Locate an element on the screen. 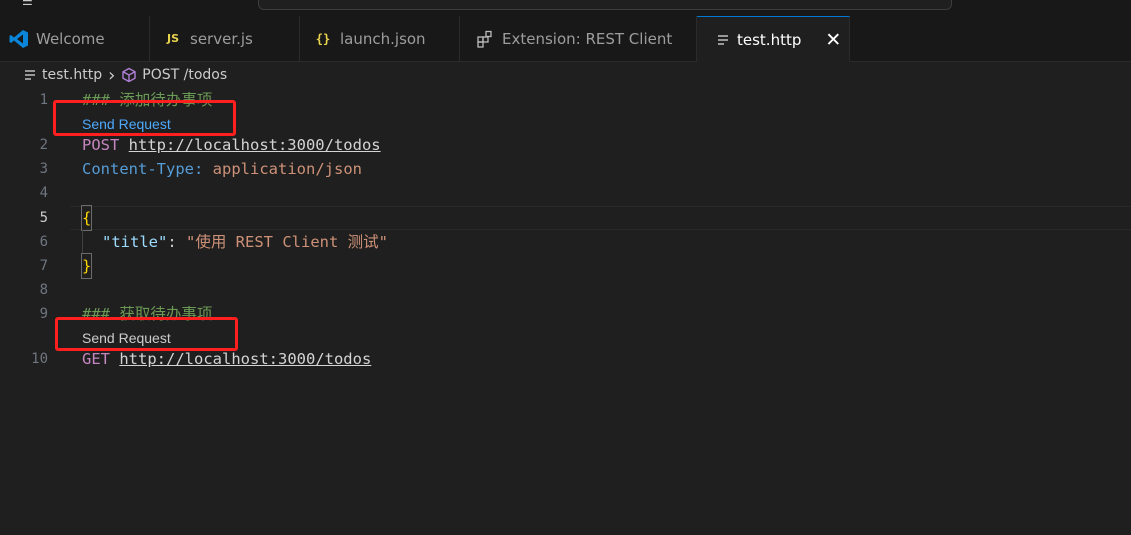  code-line-3: 3 Content-Type: application/json is located at coordinates (565, 169).